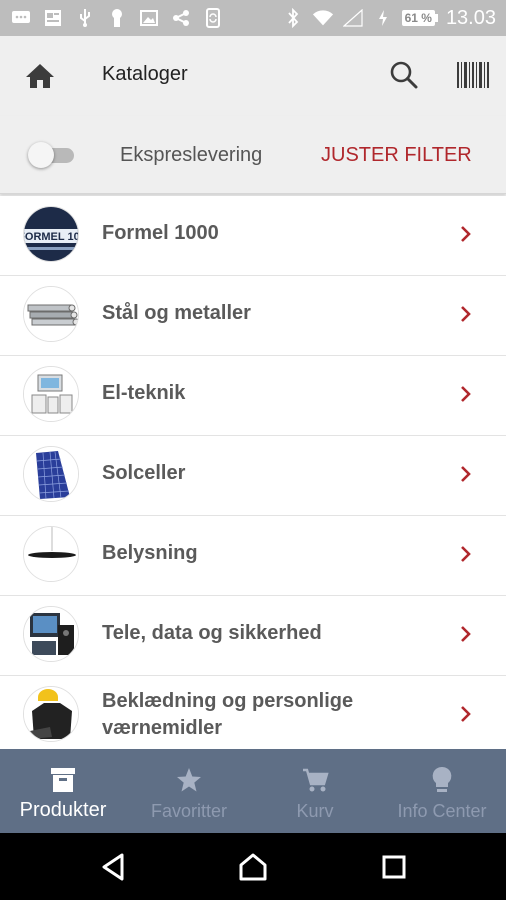 The height and width of the screenshot is (900, 506). What do you see at coordinates (51, 237) in the screenshot?
I see `formel-logo-text: FORMEL 100` at bounding box center [51, 237].